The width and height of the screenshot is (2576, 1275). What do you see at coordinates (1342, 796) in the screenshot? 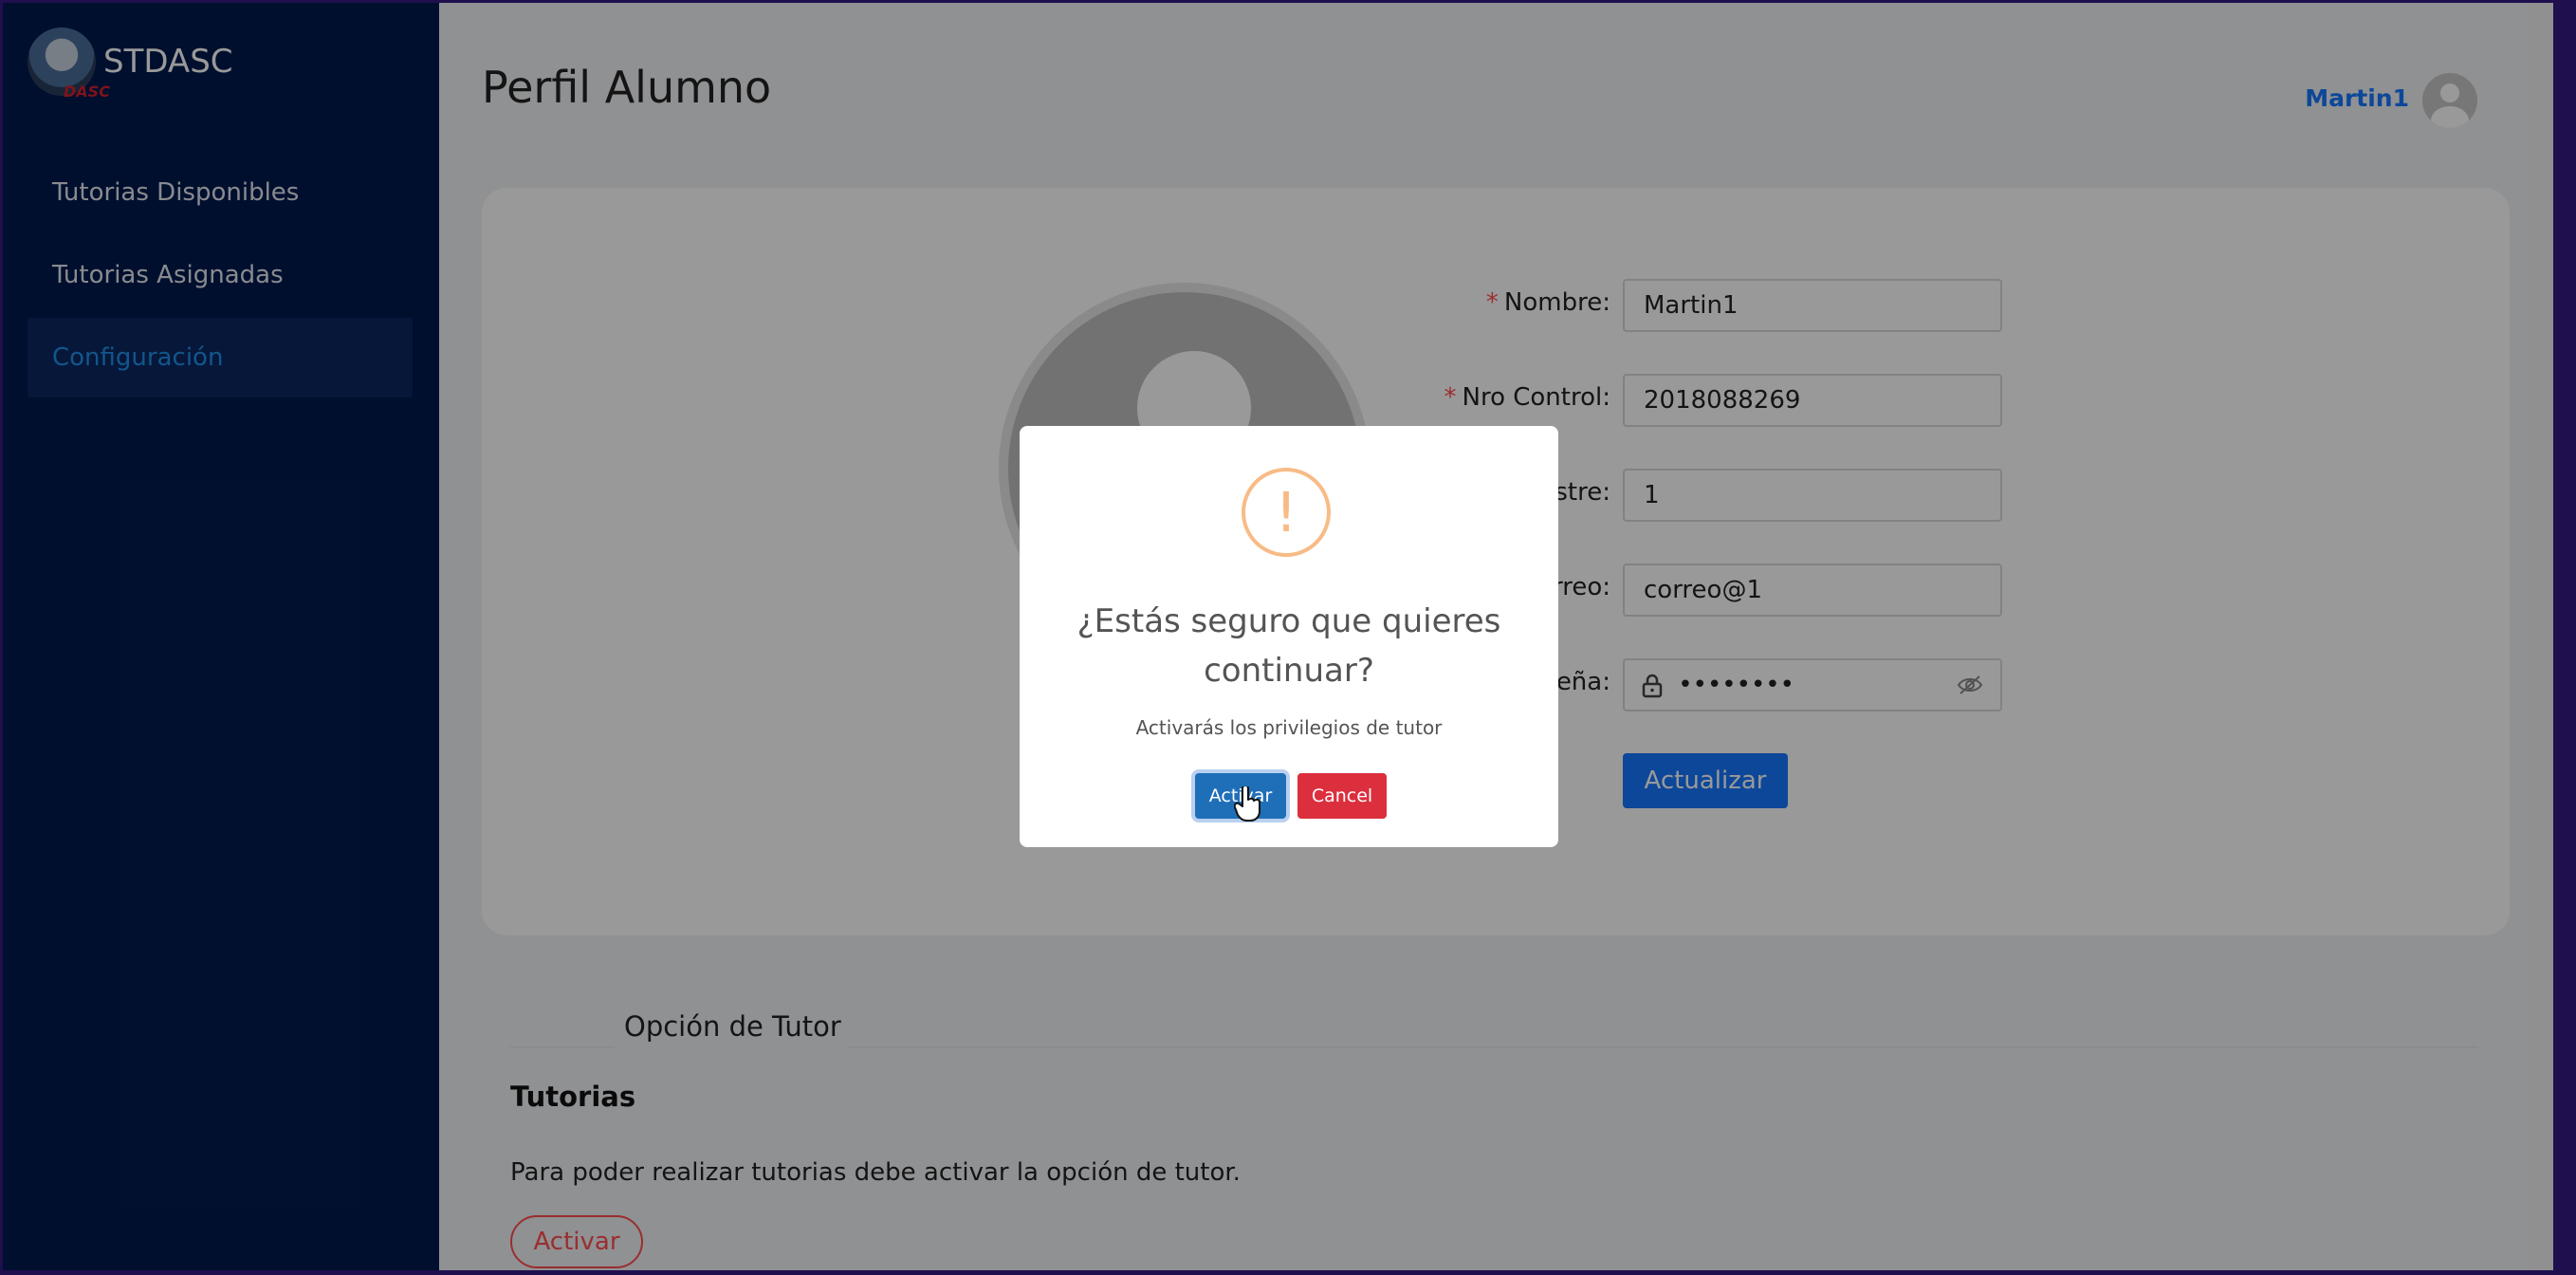
I see `cancel-button: Cancel` at bounding box center [1342, 796].